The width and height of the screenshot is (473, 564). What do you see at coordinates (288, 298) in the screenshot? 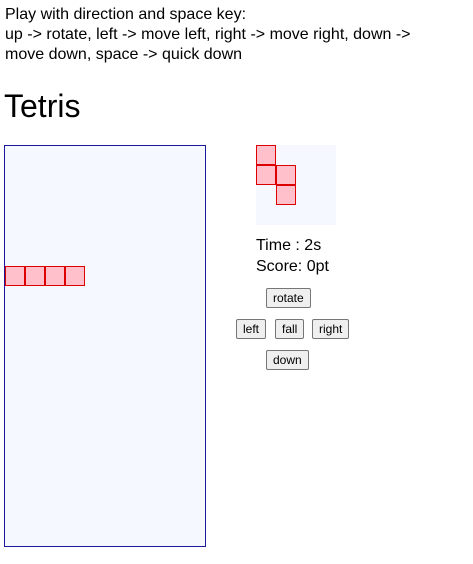
I see `rotate-button: rotate` at bounding box center [288, 298].